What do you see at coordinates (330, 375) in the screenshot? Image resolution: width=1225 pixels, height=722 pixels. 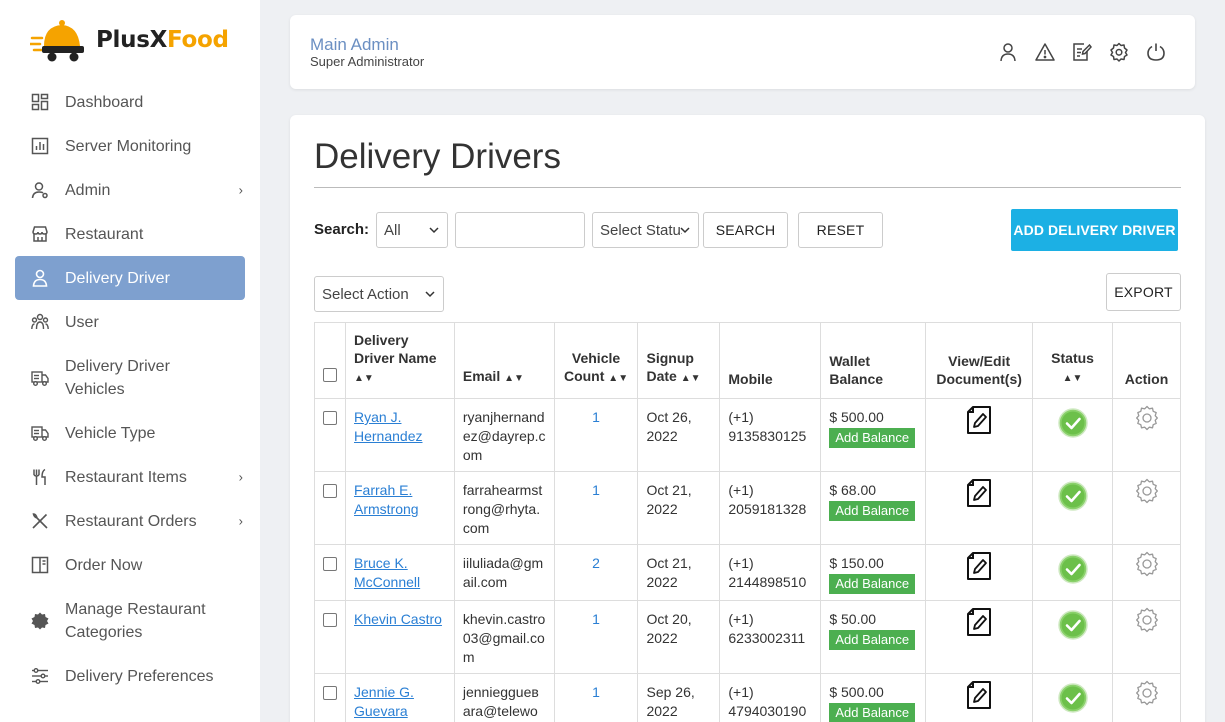 I see `select-all-checkbox` at bounding box center [330, 375].